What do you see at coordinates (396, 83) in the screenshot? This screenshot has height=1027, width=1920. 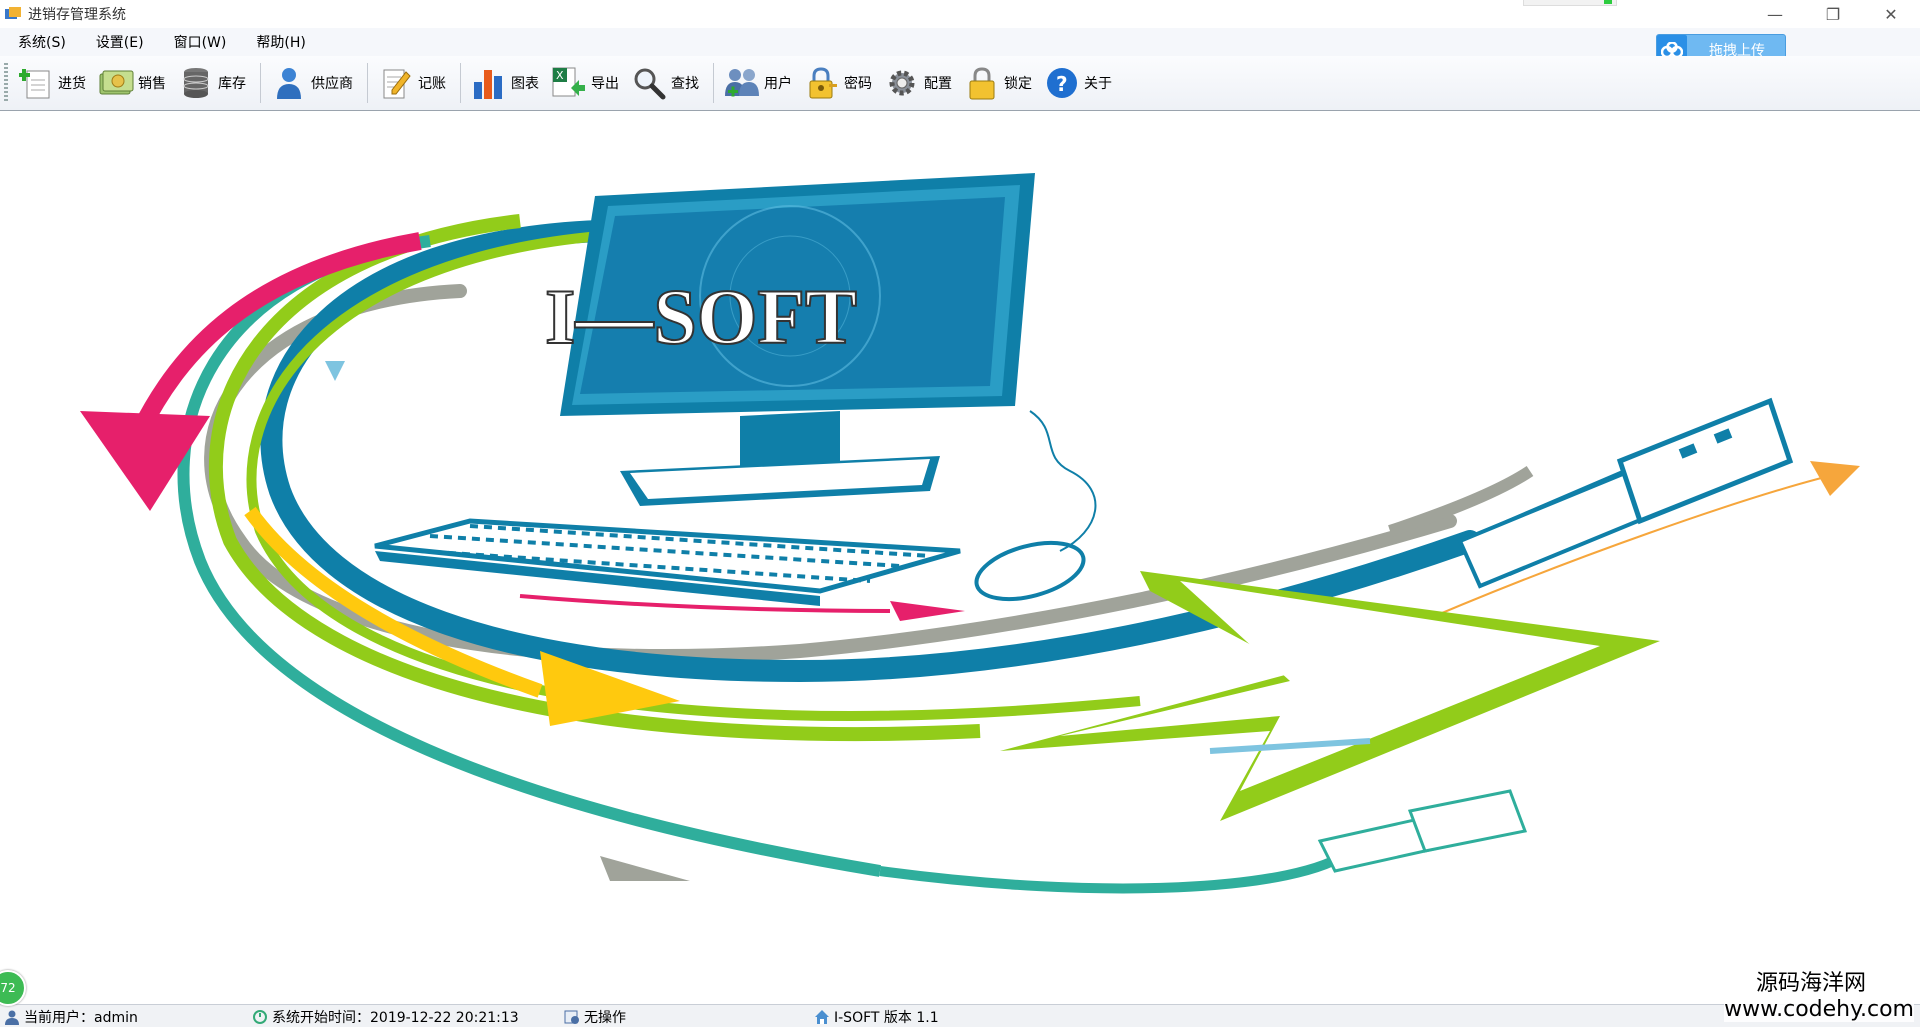 I see `notepad-pencil-icon` at bounding box center [396, 83].